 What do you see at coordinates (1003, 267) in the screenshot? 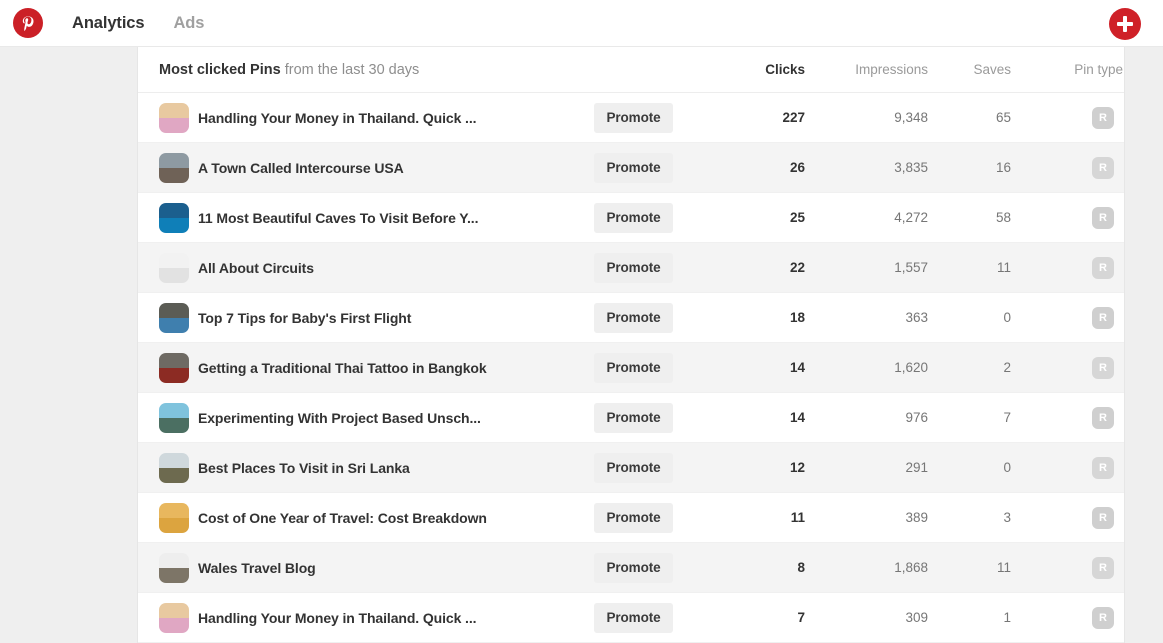
I see `cell-saves: 11` at bounding box center [1003, 267].